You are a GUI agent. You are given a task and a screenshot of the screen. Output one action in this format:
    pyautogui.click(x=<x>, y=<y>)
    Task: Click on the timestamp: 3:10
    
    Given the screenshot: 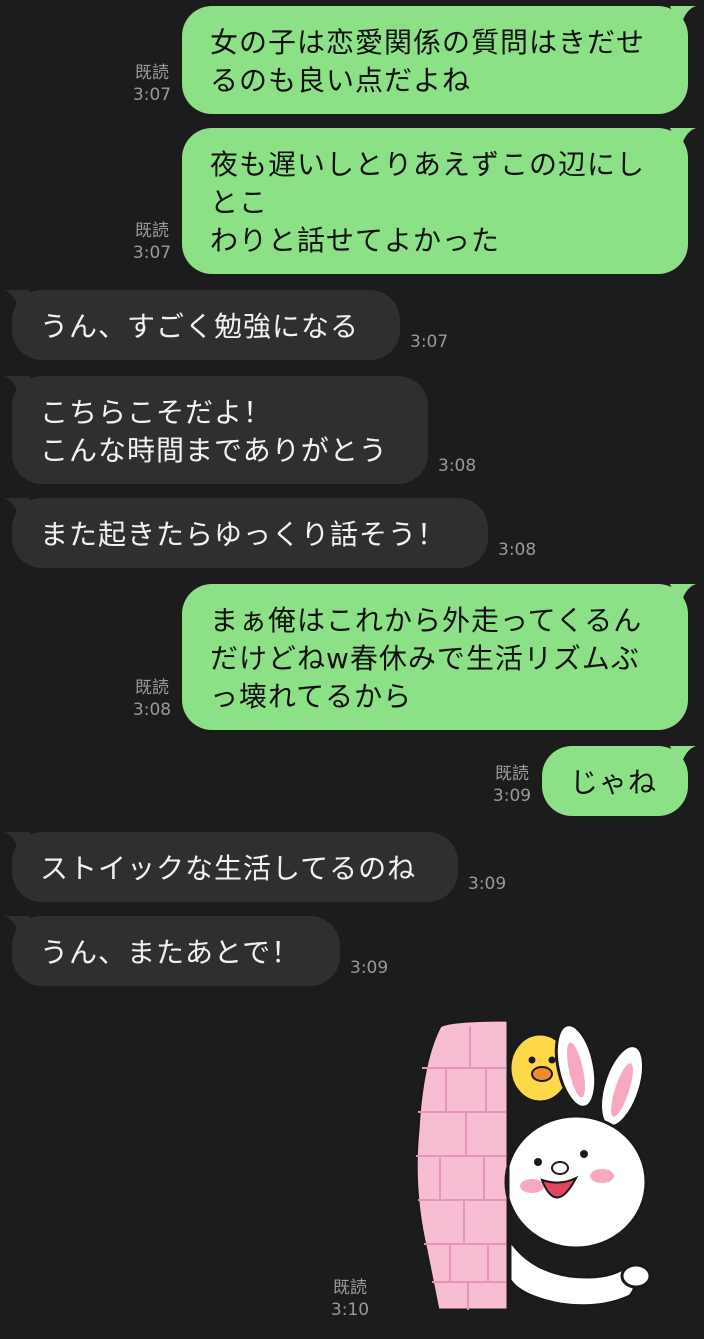 What is the action you would take?
    pyautogui.click(x=350, y=1310)
    